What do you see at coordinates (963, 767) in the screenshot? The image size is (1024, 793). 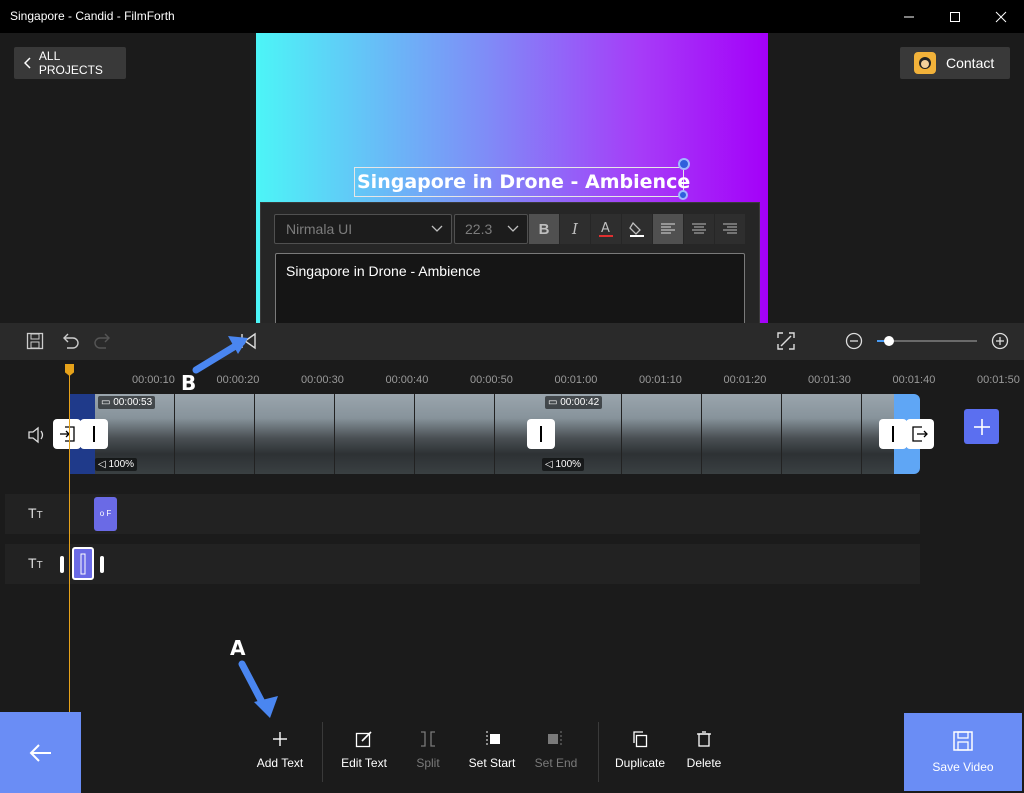 I see `save-video-label: Save Video` at bounding box center [963, 767].